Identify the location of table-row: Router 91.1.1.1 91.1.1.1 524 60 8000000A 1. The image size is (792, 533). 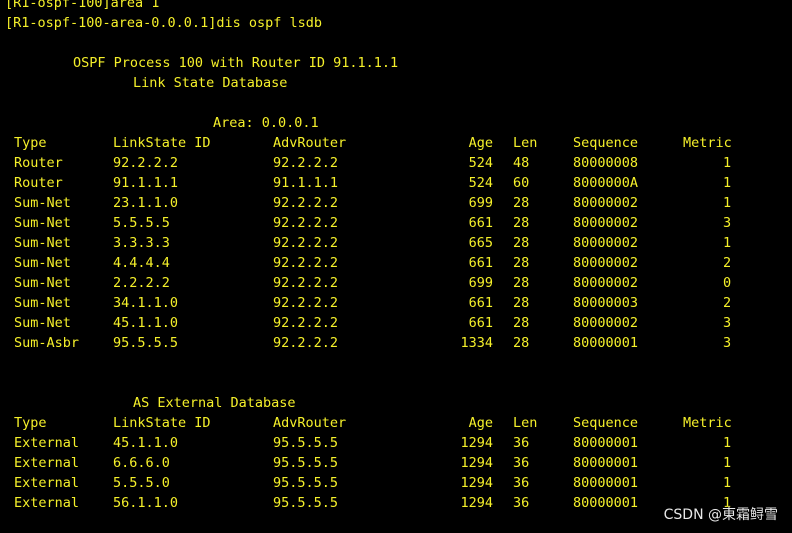
(396, 183).